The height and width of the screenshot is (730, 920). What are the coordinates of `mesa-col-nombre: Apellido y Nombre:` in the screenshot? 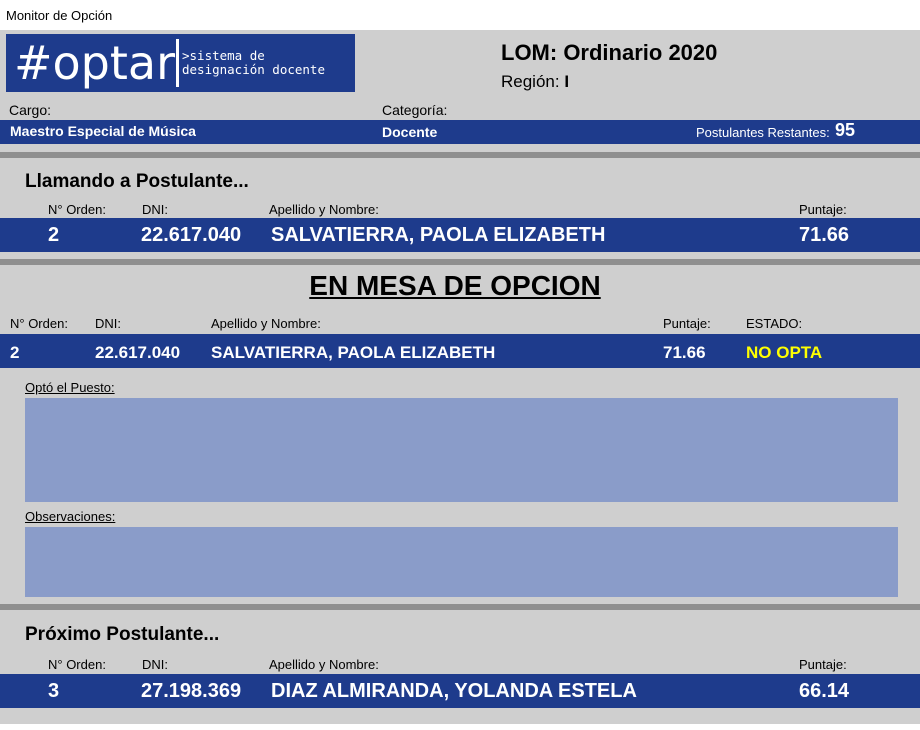 It's located at (266, 323).